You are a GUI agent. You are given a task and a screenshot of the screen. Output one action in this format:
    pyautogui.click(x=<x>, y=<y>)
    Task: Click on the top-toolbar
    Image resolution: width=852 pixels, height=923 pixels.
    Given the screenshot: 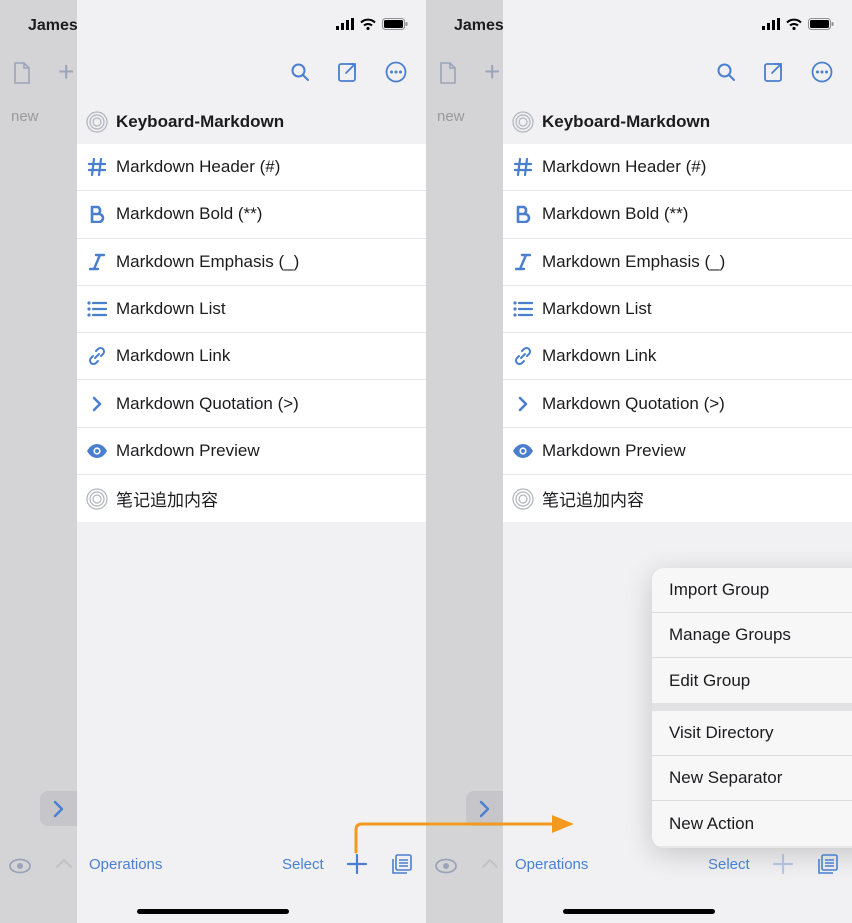 What is the action you would take?
    pyautogui.click(x=348, y=72)
    